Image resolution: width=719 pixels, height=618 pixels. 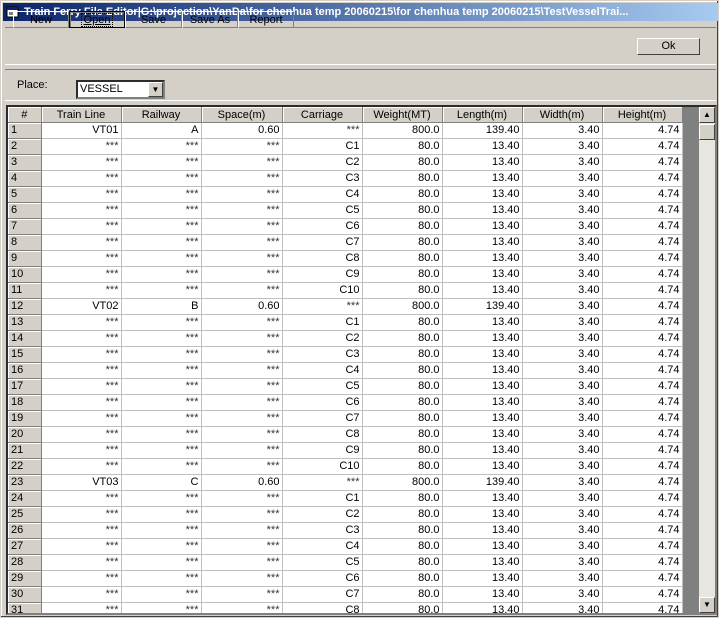 What do you see at coordinates (25, 178) in the screenshot?
I see `row-number: 4` at bounding box center [25, 178].